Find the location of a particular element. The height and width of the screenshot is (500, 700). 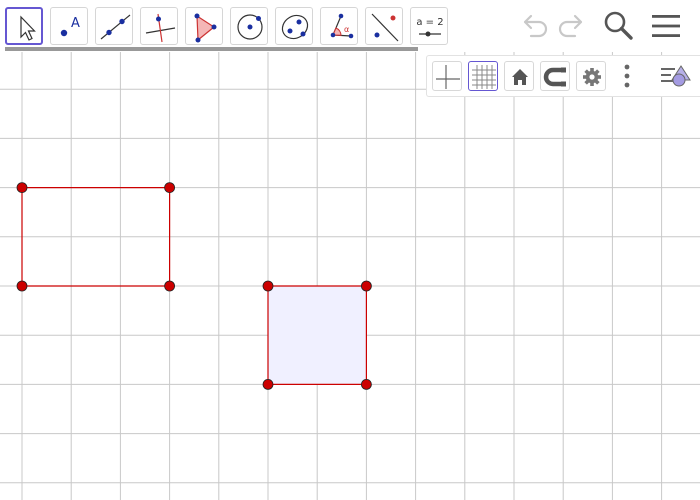

standard-view-button is located at coordinates (519, 76).